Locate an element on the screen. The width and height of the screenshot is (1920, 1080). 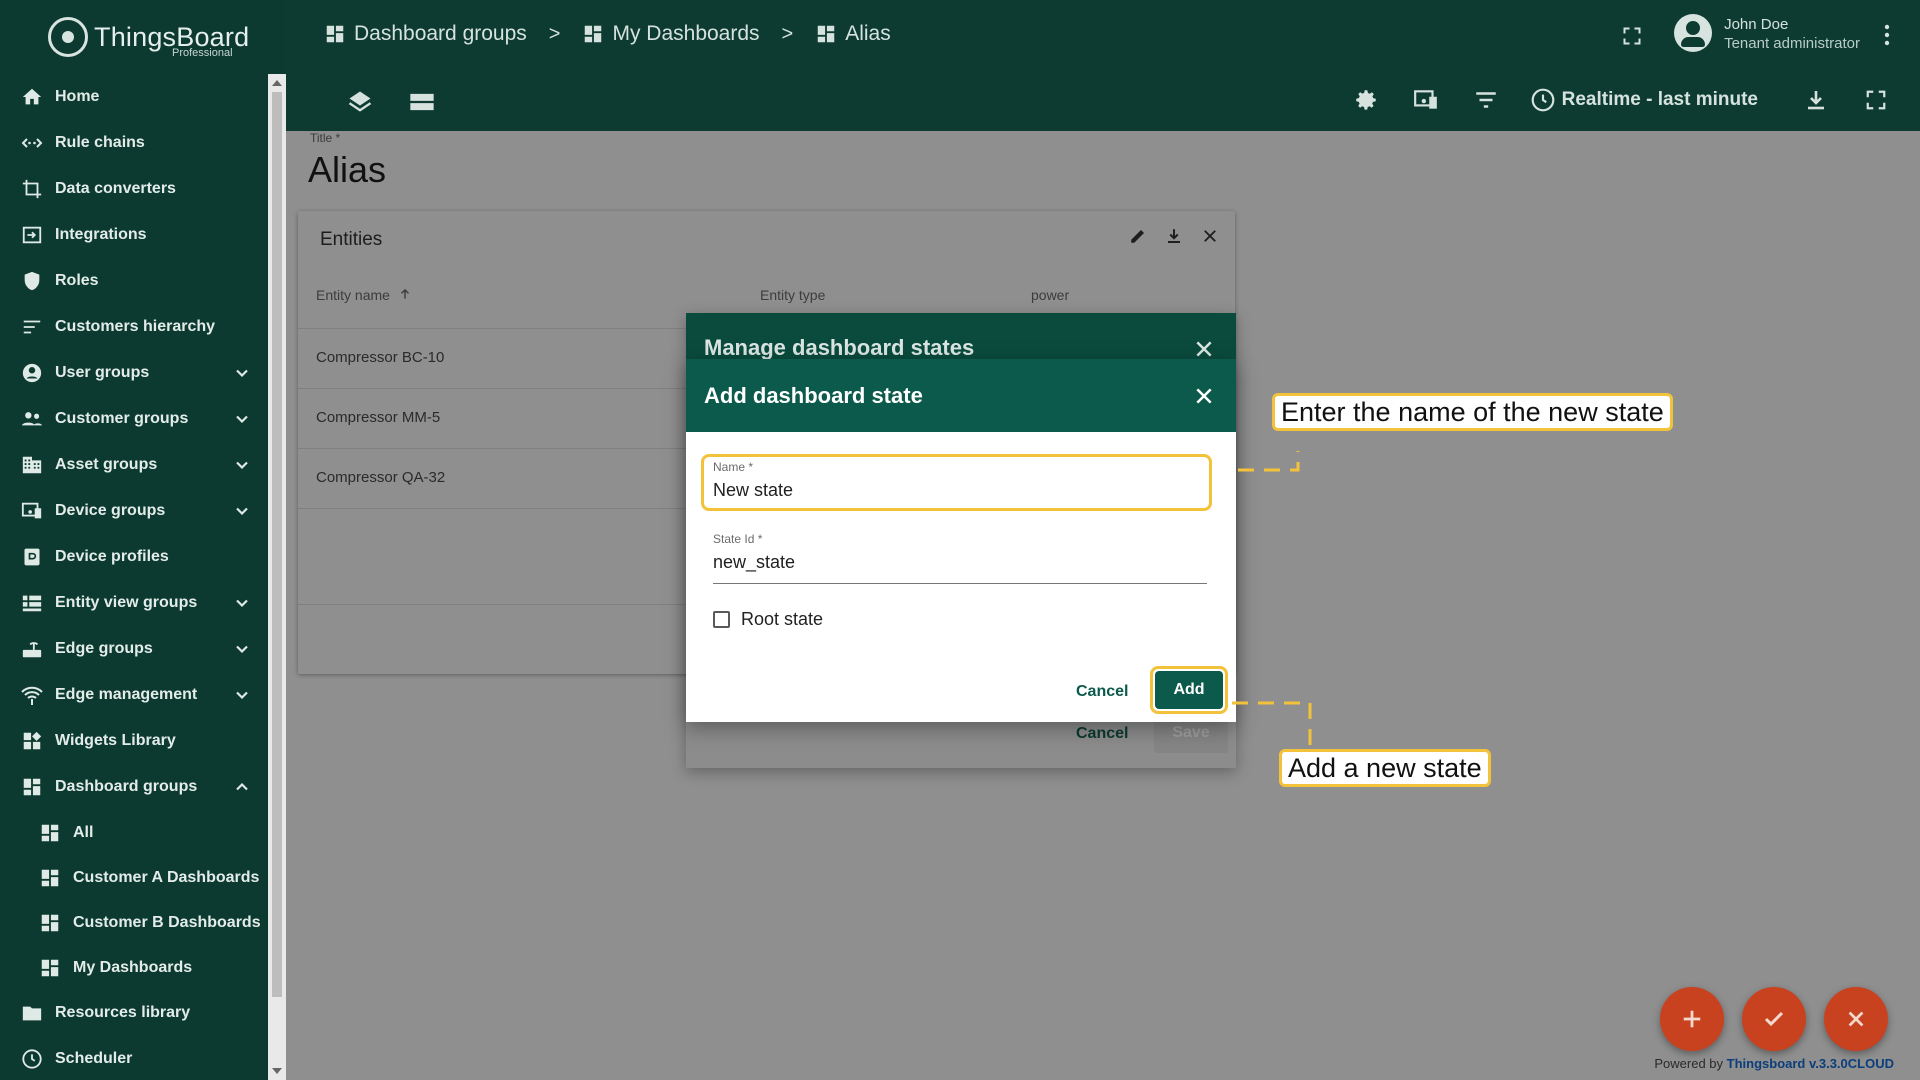
decline-changes-fab is located at coordinates (1856, 1019).